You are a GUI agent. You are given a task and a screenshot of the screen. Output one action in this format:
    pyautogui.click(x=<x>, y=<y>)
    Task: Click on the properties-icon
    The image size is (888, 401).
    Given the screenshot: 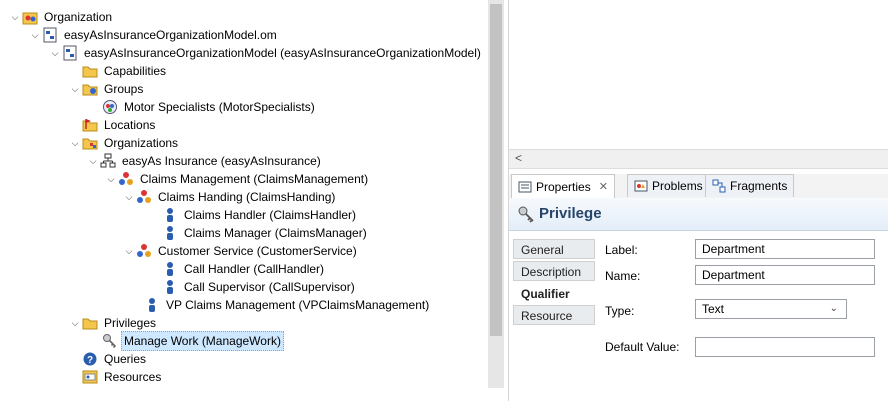 What is the action you would take?
    pyautogui.click(x=525, y=187)
    